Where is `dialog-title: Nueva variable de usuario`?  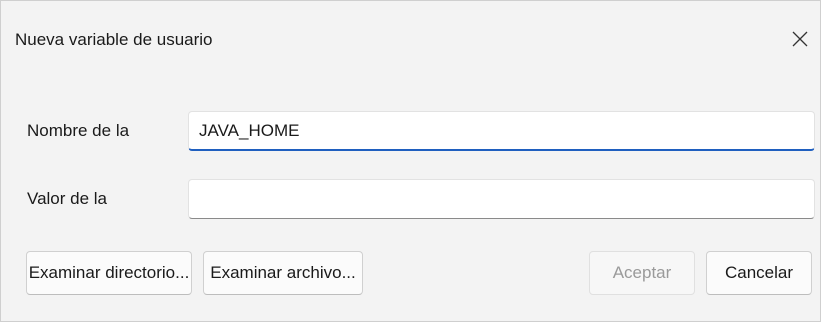
dialog-title: Nueva variable de usuario is located at coordinates (114, 39).